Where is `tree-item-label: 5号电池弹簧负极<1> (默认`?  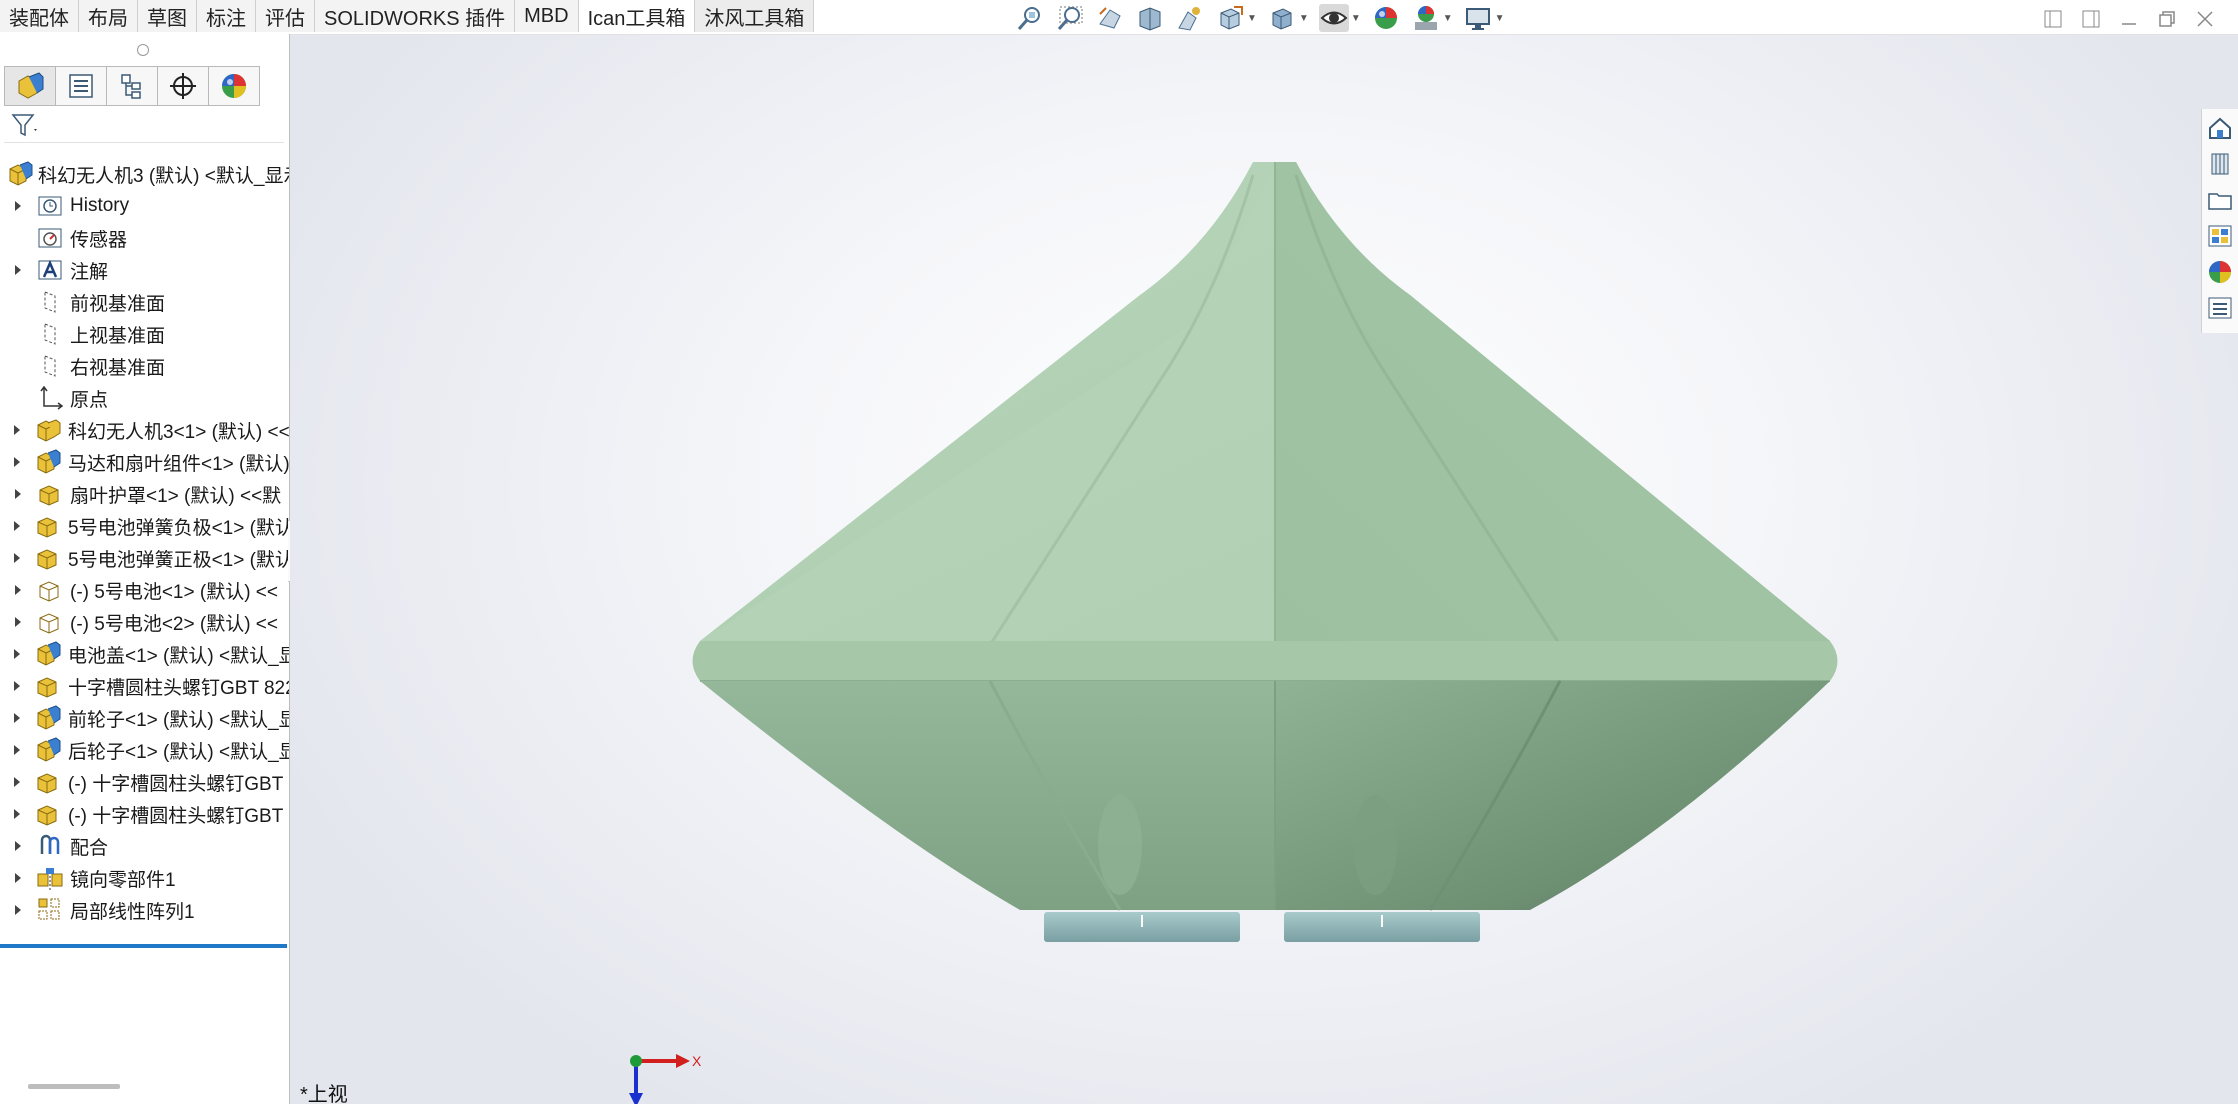 tree-item-label: 5号电池弹簧负极<1> (默认 is located at coordinates (178, 528).